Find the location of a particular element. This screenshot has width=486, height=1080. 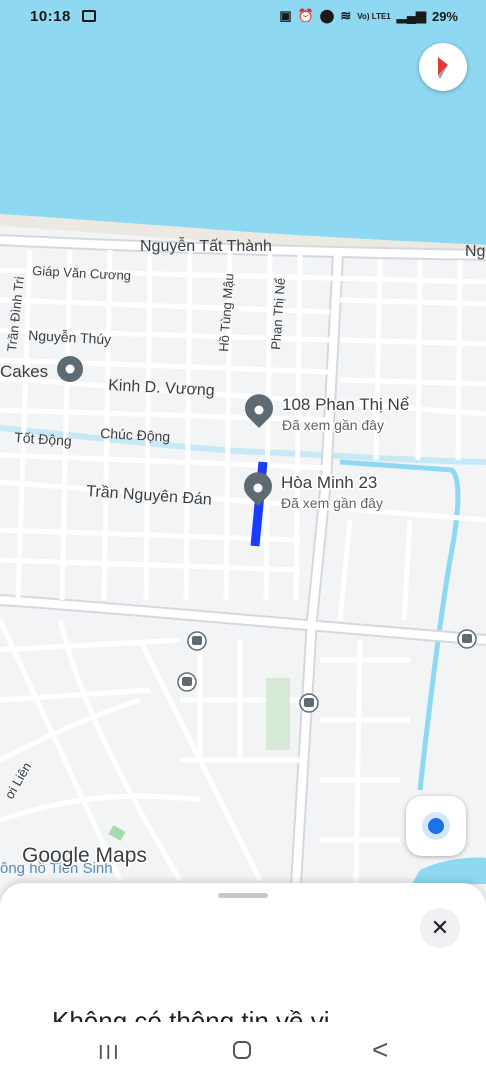

sheet-drag-handle is located at coordinates (243, 895).